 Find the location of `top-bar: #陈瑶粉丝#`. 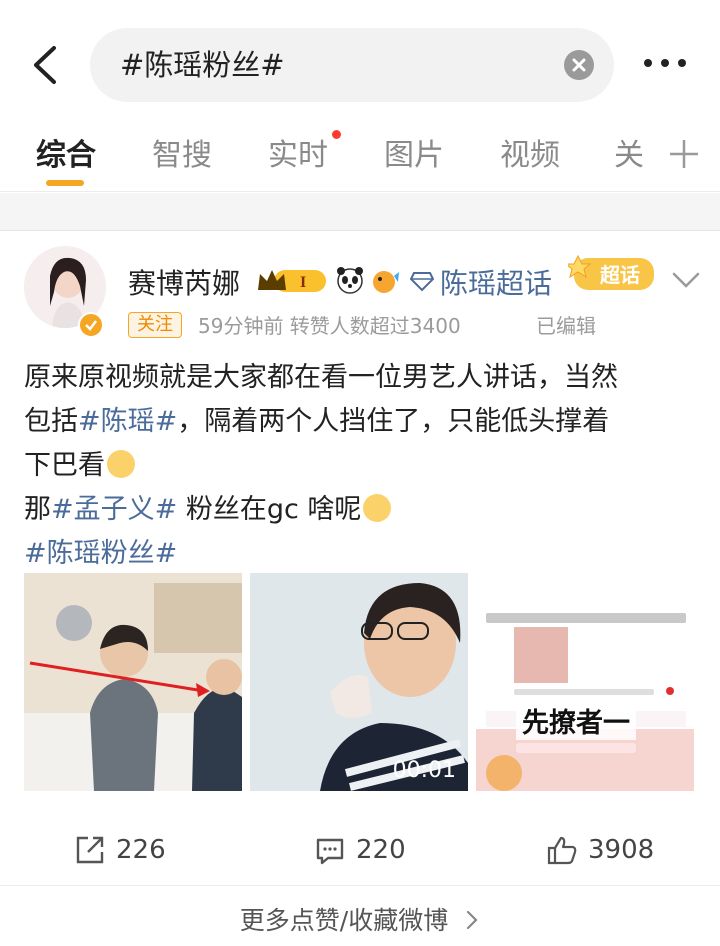

top-bar: #陈瑶粉丝# is located at coordinates (360, 60).